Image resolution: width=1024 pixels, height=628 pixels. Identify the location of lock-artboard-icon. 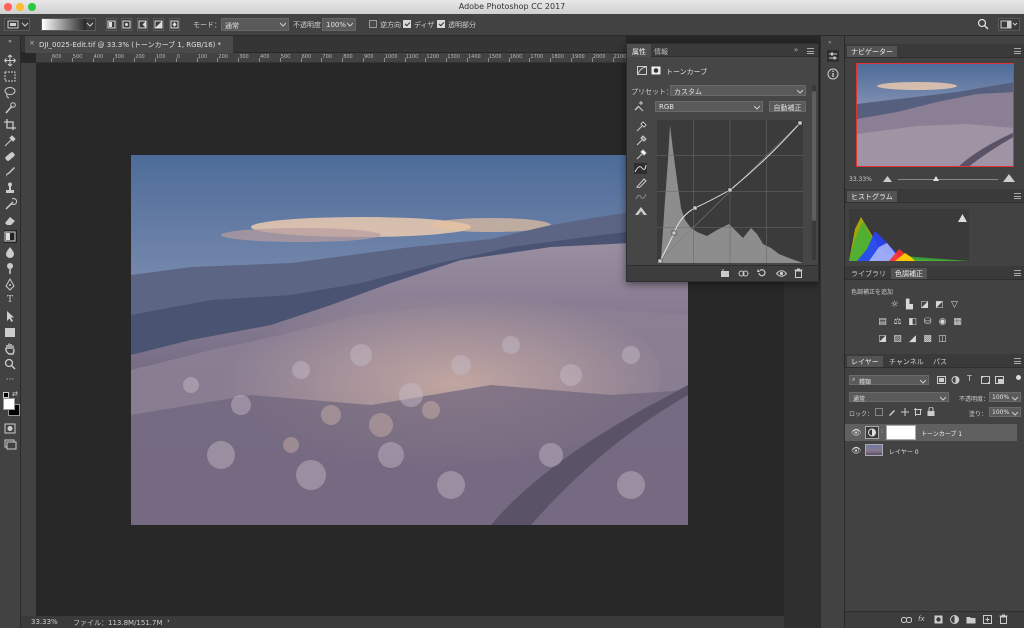
(918, 412).